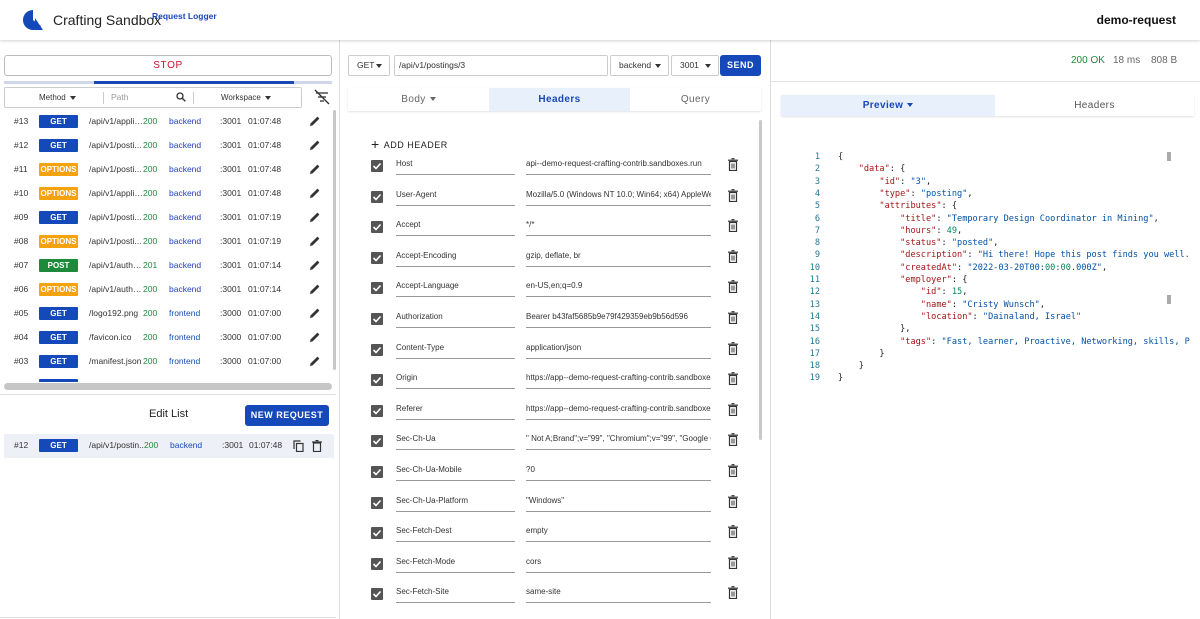 The width and height of the screenshot is (1200, 619). What do you see at coordinates (455, 503) in the screenshot?
I see `header-name-input: Sec-Ch-Ua-Platform` at bounding box center [455, 503].